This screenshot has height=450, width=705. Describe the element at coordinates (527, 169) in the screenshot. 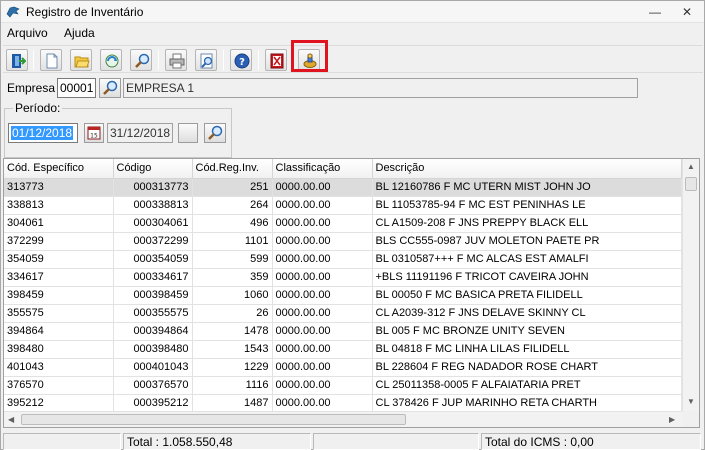

I see `column-header: Descrição` at that location.